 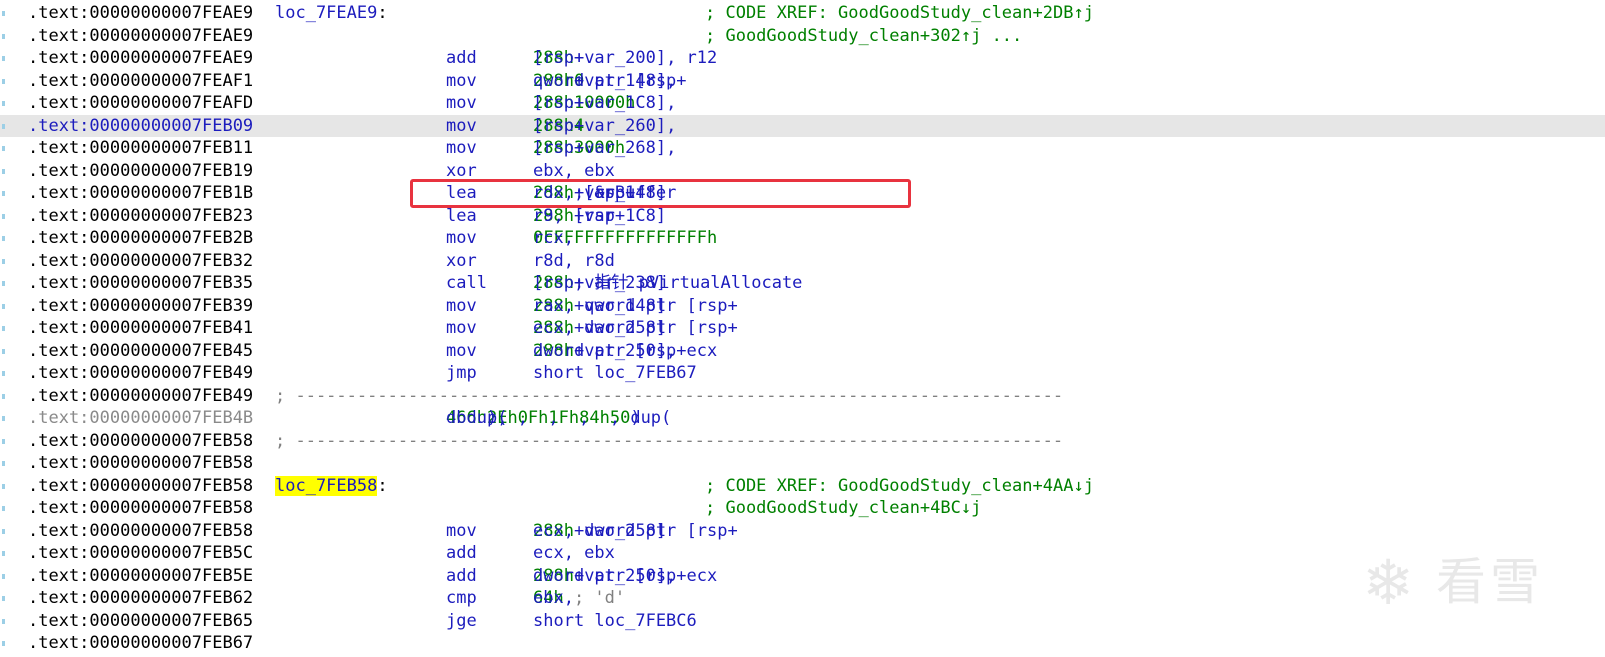 What do you see at coordinates (140, 418) in the screenshot?
I see `line-address: .text:00000000007FEB4B` at bounding box center [140, 418].